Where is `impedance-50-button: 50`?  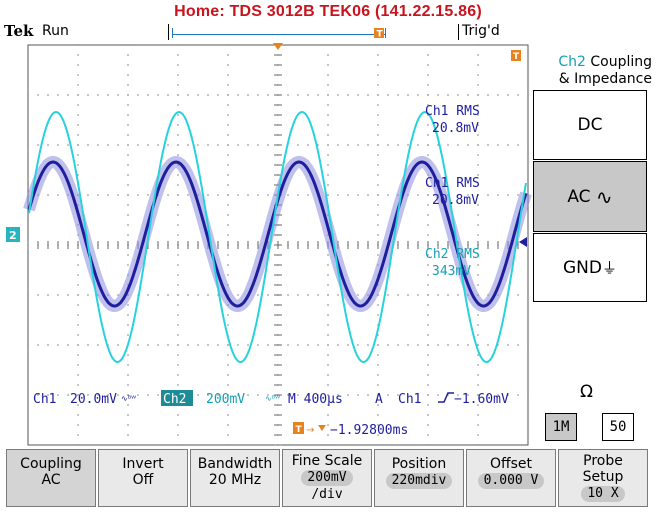 impedance-50-button: 50 is located at coordinates (618, 427).